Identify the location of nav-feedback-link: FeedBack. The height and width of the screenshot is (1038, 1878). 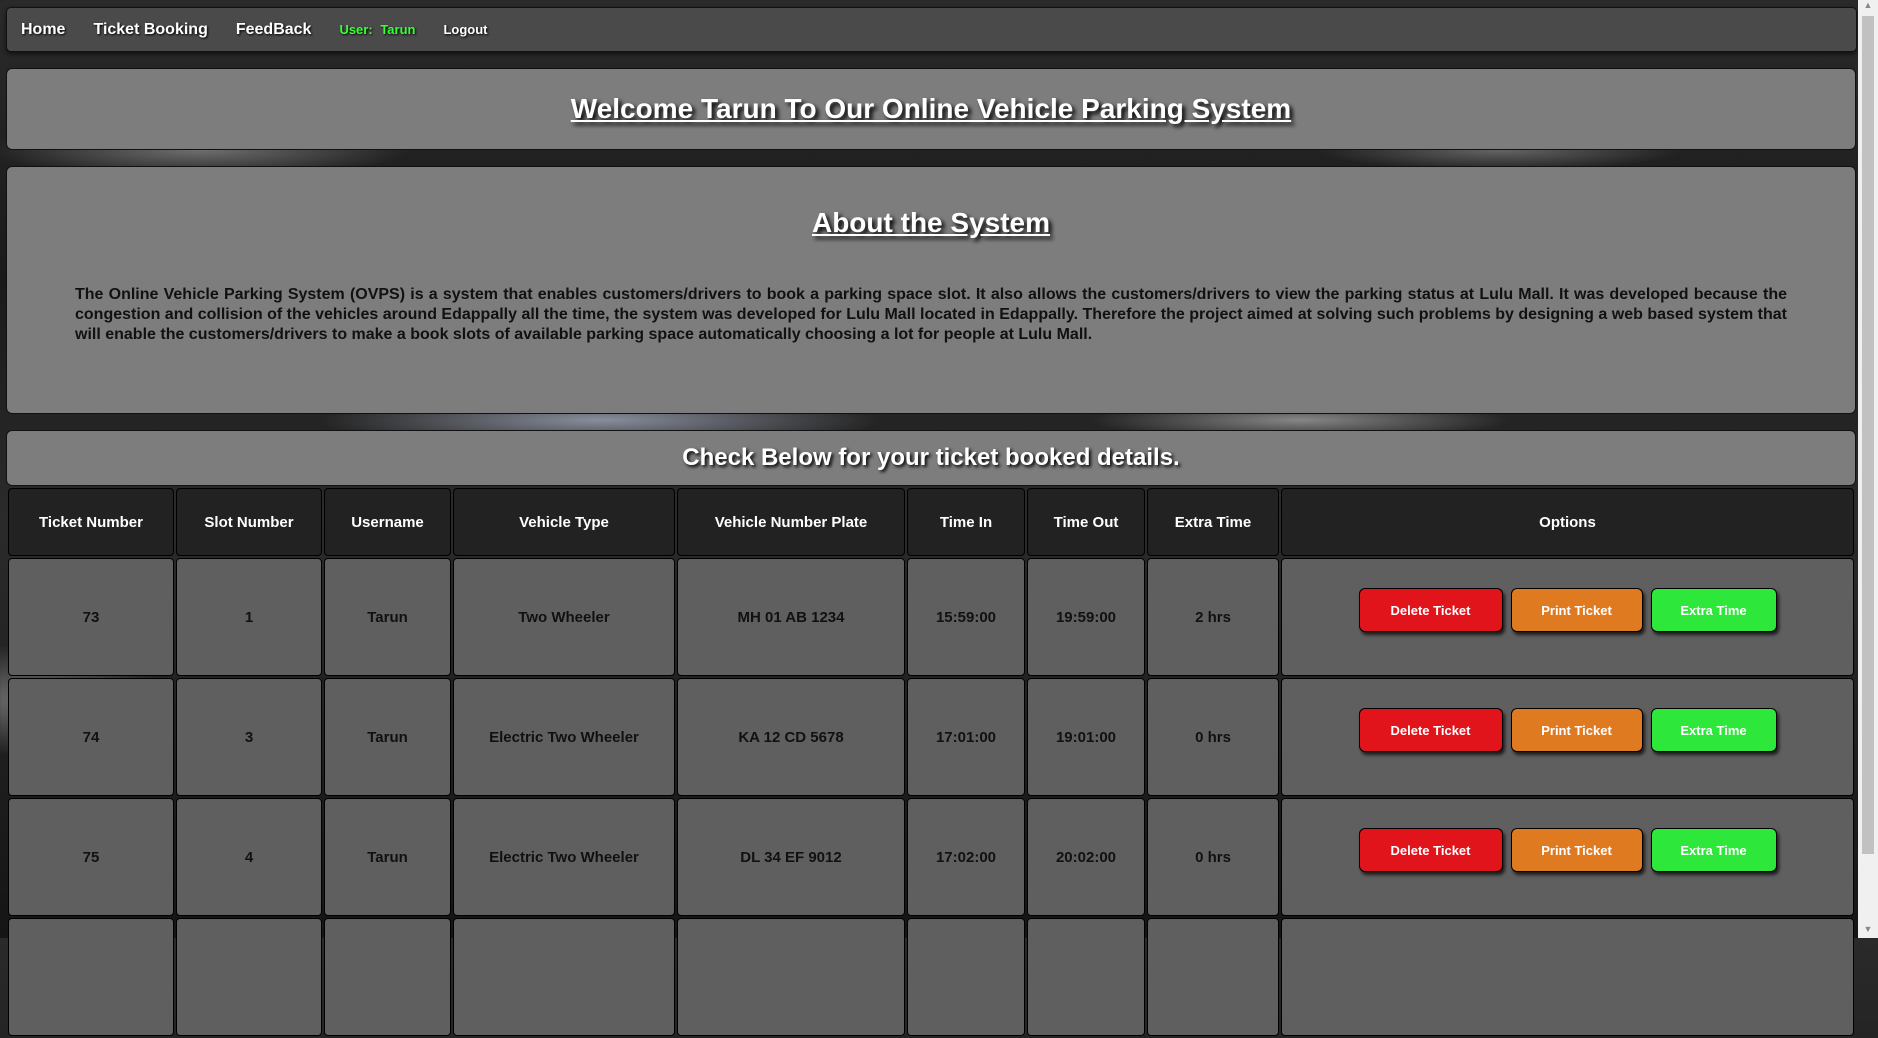
(274, 30).